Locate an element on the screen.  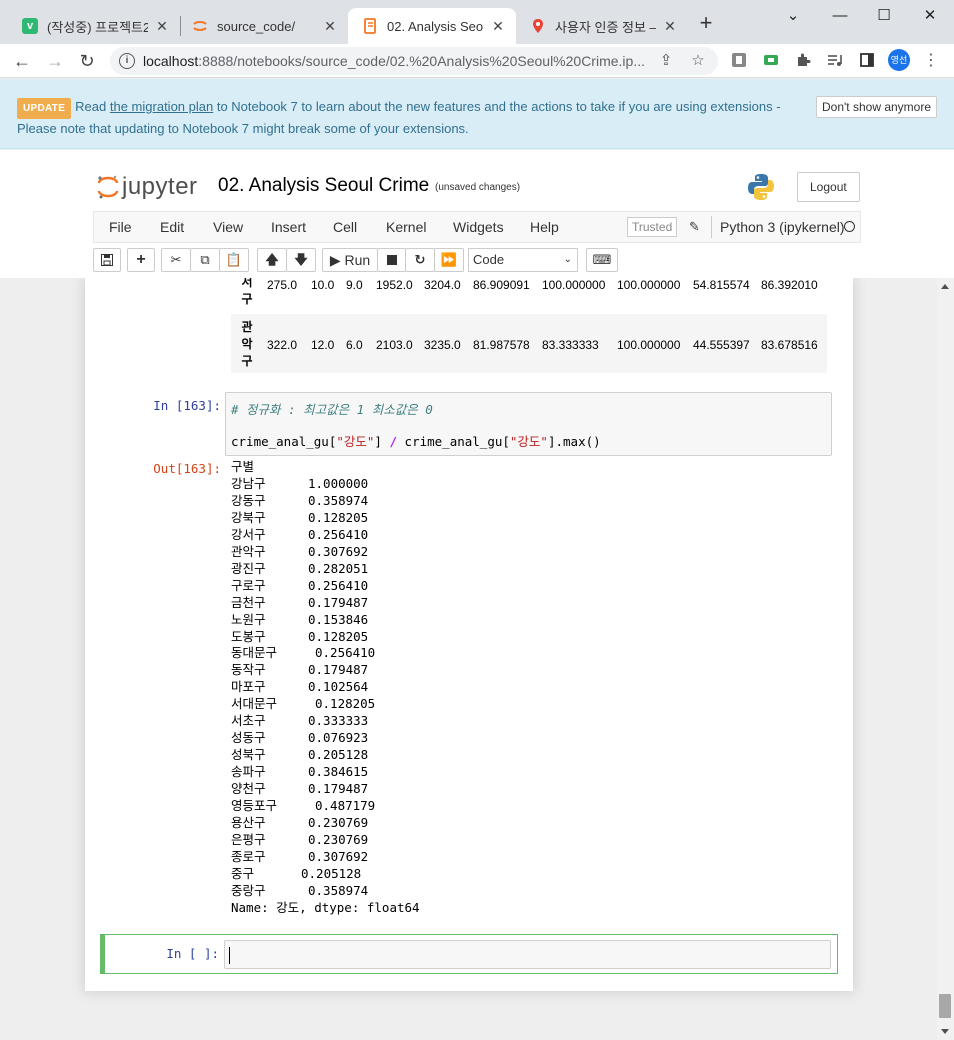
text-cursor is located at coordinates (229, 955).